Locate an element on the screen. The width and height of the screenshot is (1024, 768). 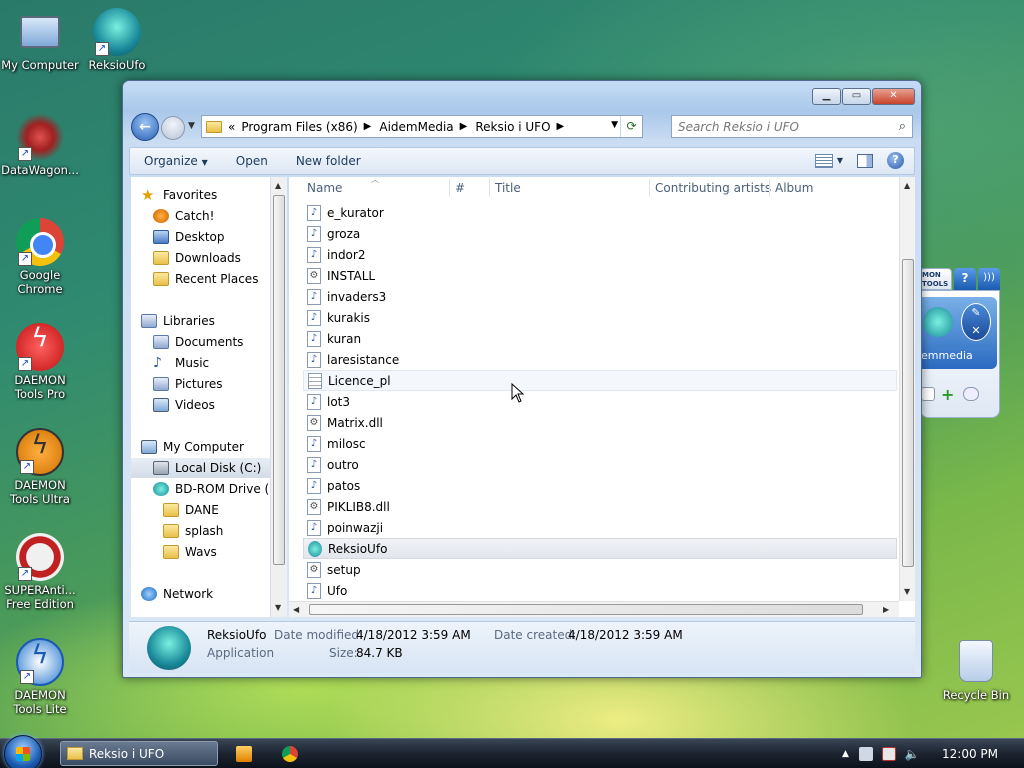
nav-item-videos: Videos is located at coordinates (184, 405).